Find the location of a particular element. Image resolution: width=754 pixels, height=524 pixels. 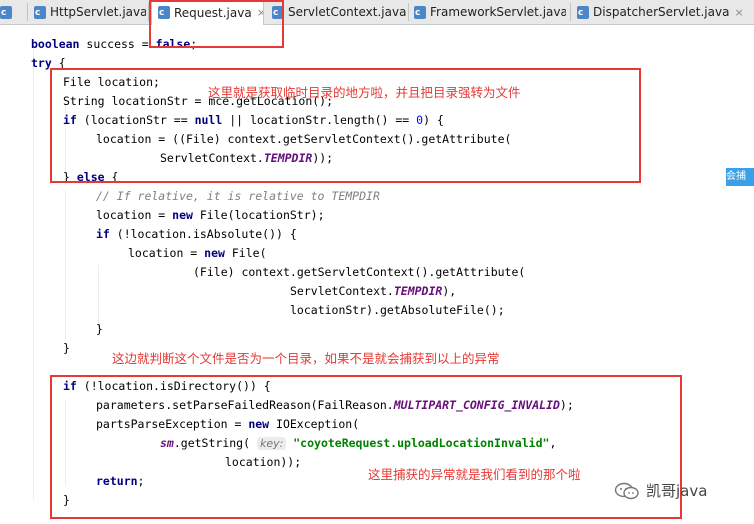

annotation-text: 这里捕获的异常就是我们看到的那个啦 is located at coordinates (474, 474).